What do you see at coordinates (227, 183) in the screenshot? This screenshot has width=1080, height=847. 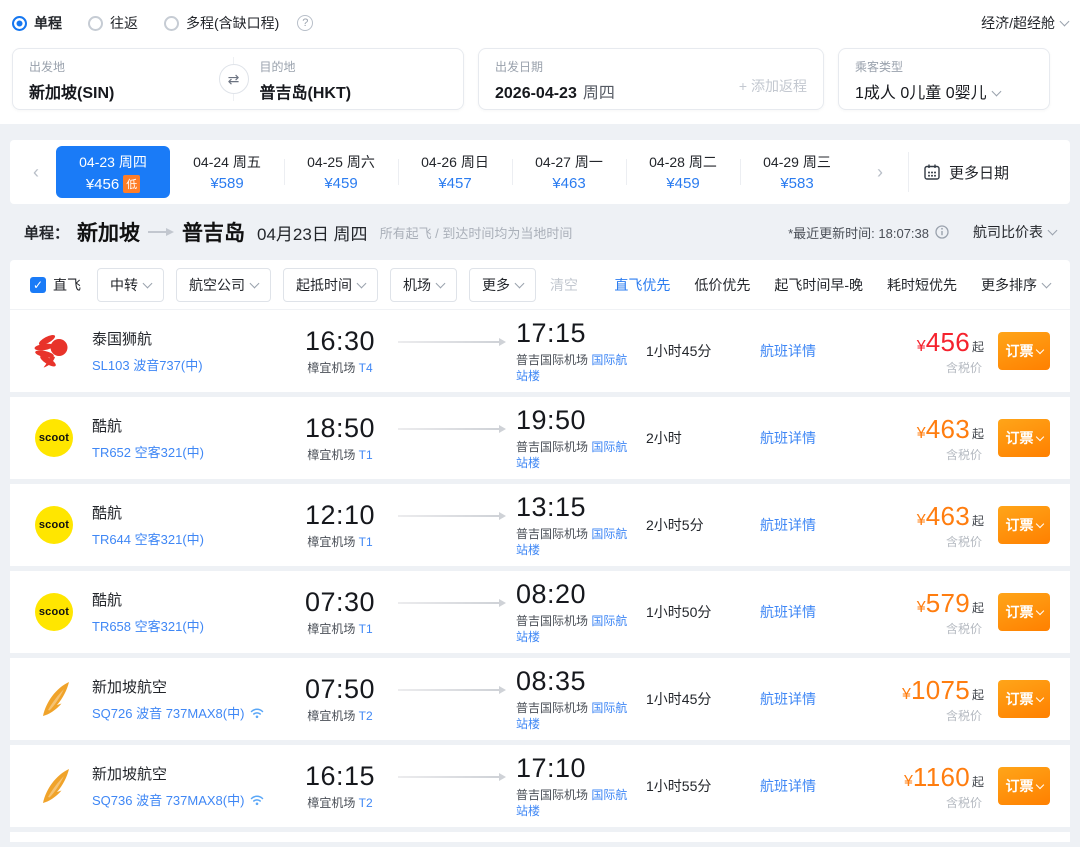 I see `date-tab-price: ¥589` at bounding box center [227, 183].